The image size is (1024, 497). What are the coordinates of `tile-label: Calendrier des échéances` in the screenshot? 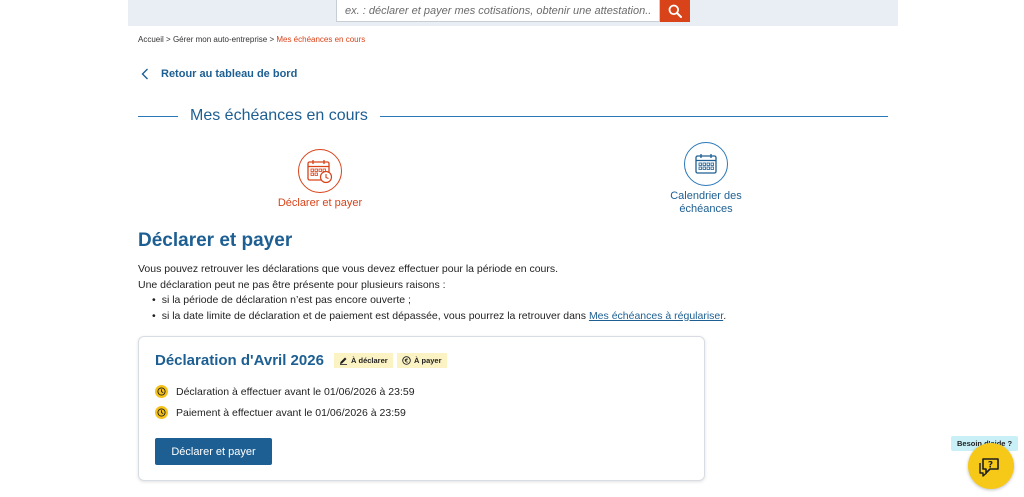 It's located at (706, 202).